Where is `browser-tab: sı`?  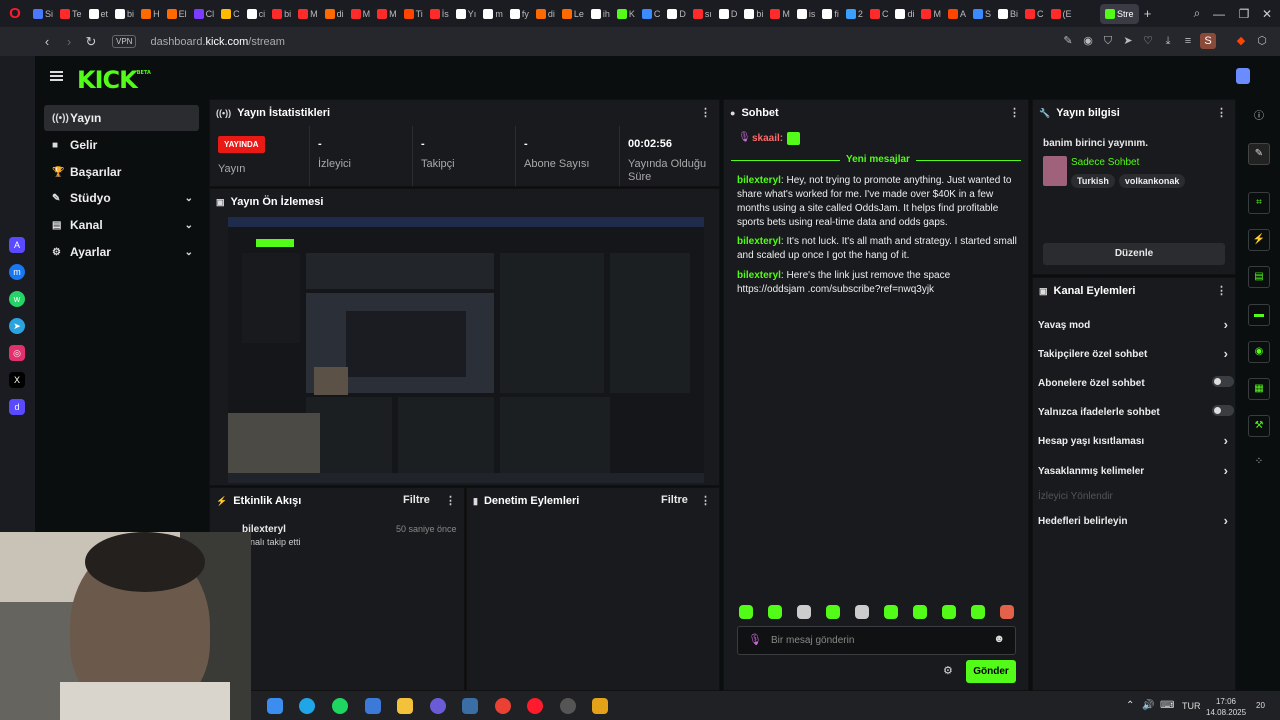
browser-tab: sı is located at coordinates (702, 14).